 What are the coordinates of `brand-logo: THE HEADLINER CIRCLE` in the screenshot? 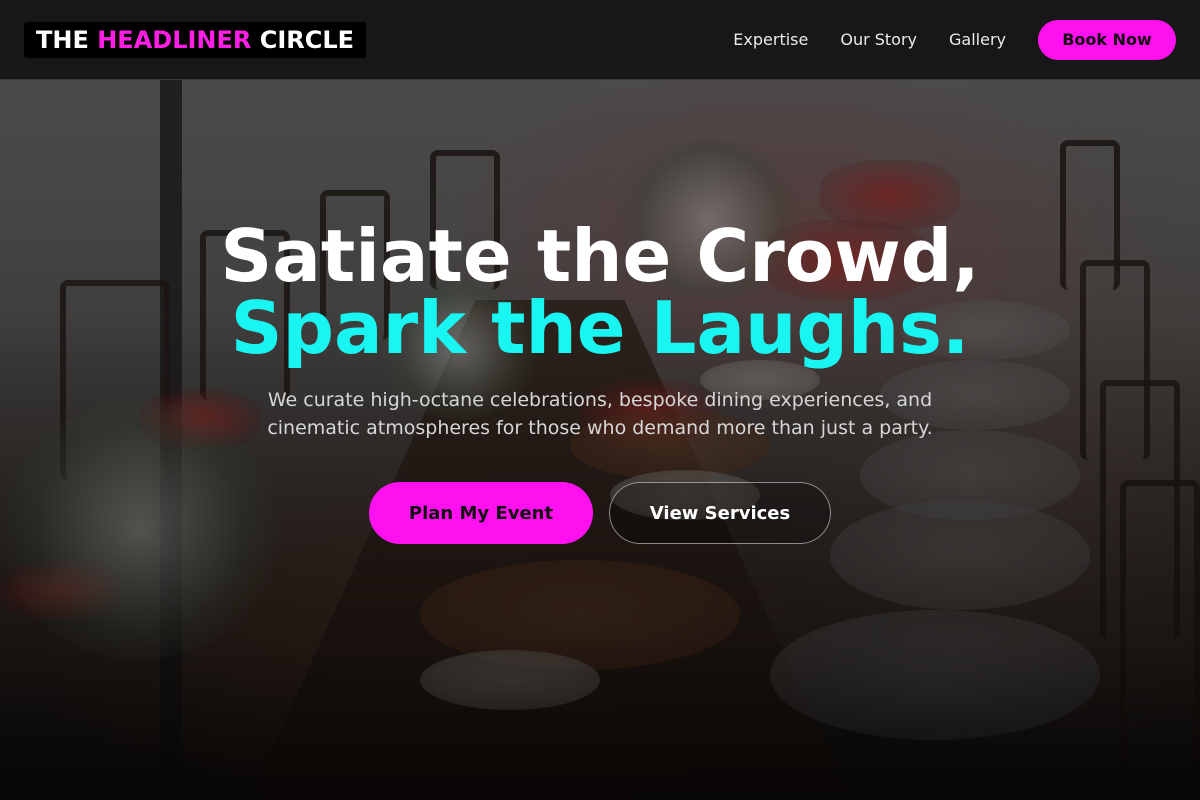 It's located at (195, 39).